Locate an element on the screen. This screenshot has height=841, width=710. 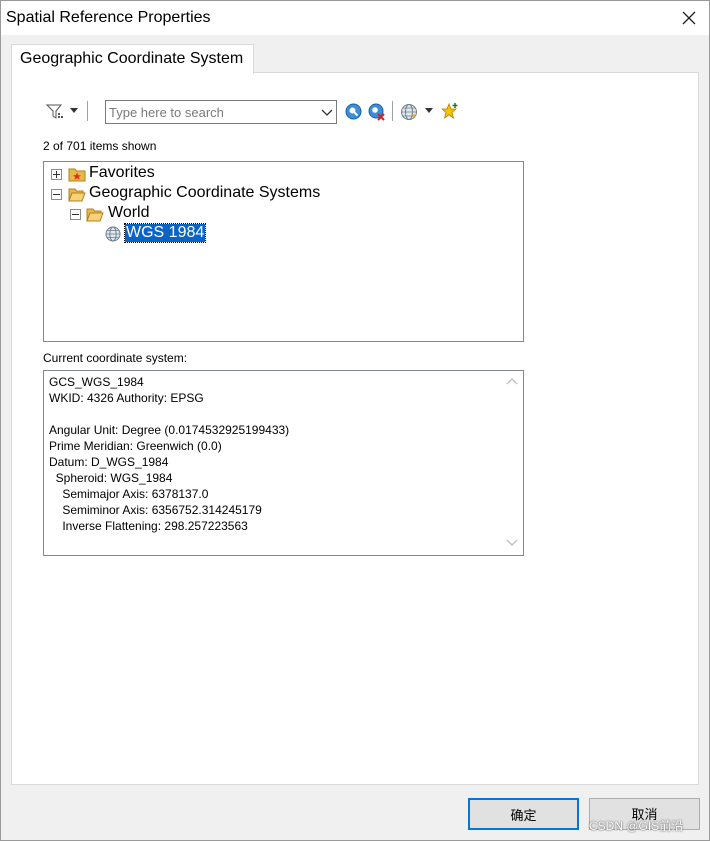
add-favorite-icon is located at coordinates (450, 111).